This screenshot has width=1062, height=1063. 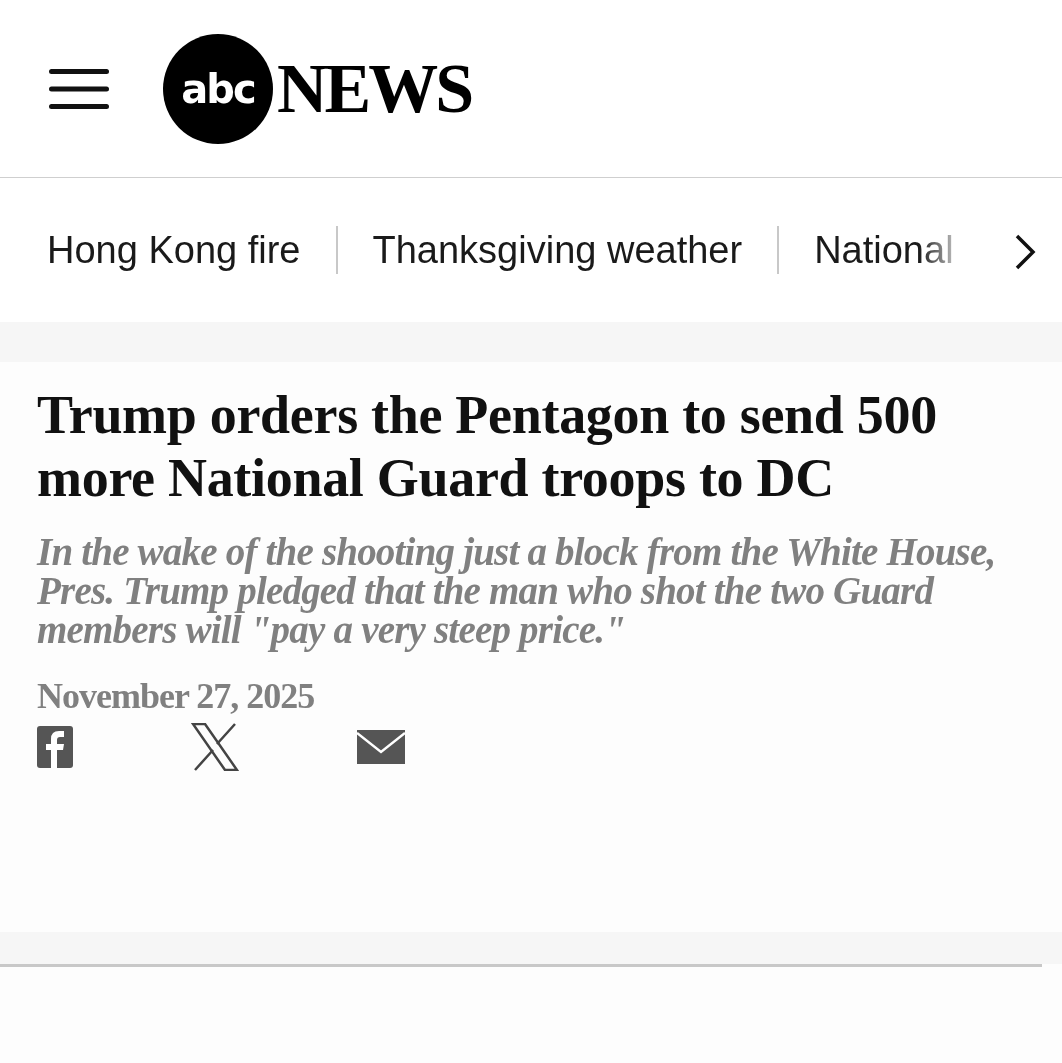 What do you see at coordinates (381, 747) in the screenshot?
I see `email-icon` at bounding box center [381, 747].